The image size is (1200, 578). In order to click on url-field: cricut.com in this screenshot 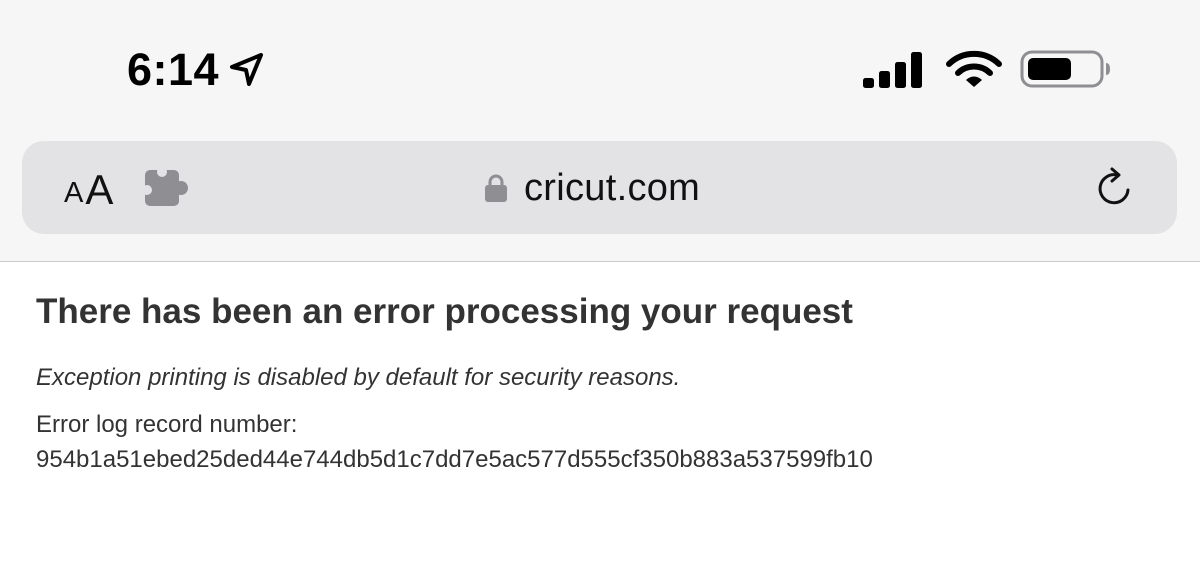, I will do `click(592, 188)`.